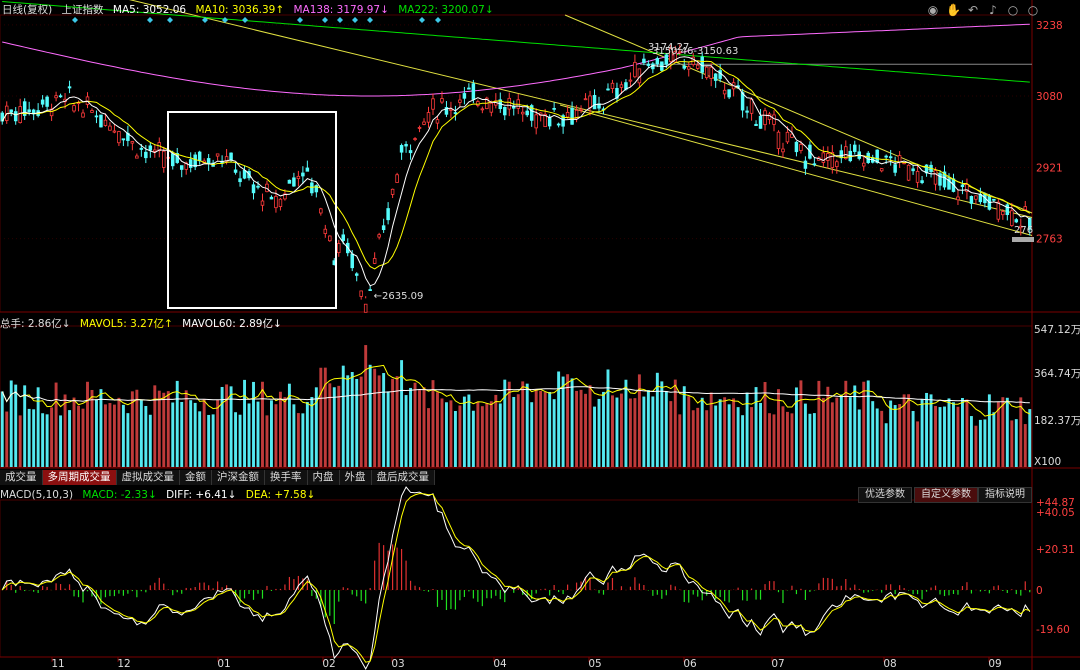  I want to click on bell-icon: ♪, so click(993, 10).